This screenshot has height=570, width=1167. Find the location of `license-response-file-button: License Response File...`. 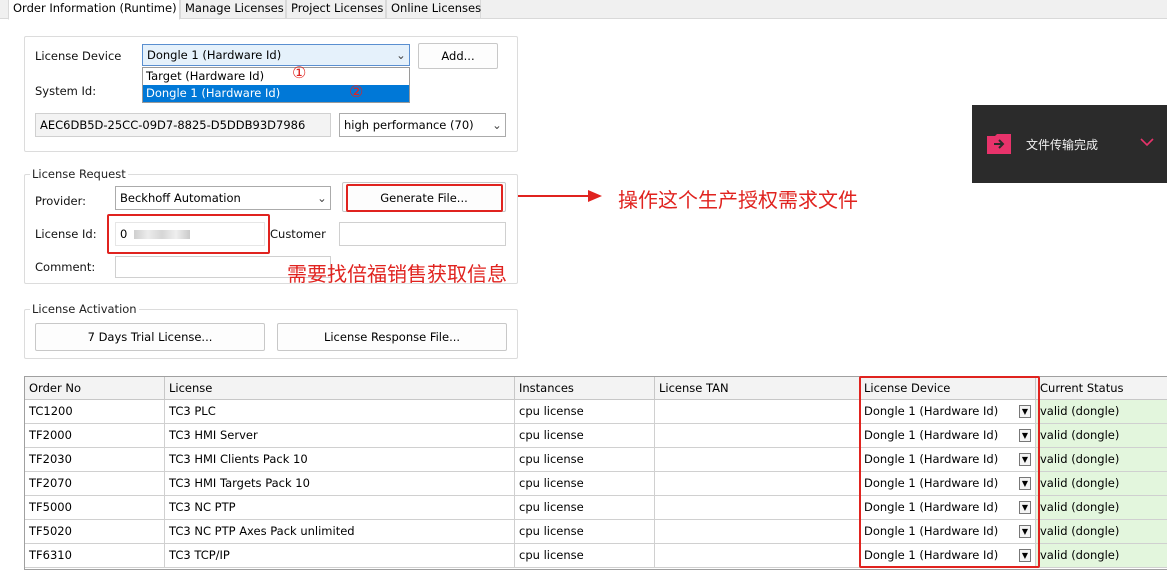

license-response-file-button: License Response File... is located at coordinates (392, 337).